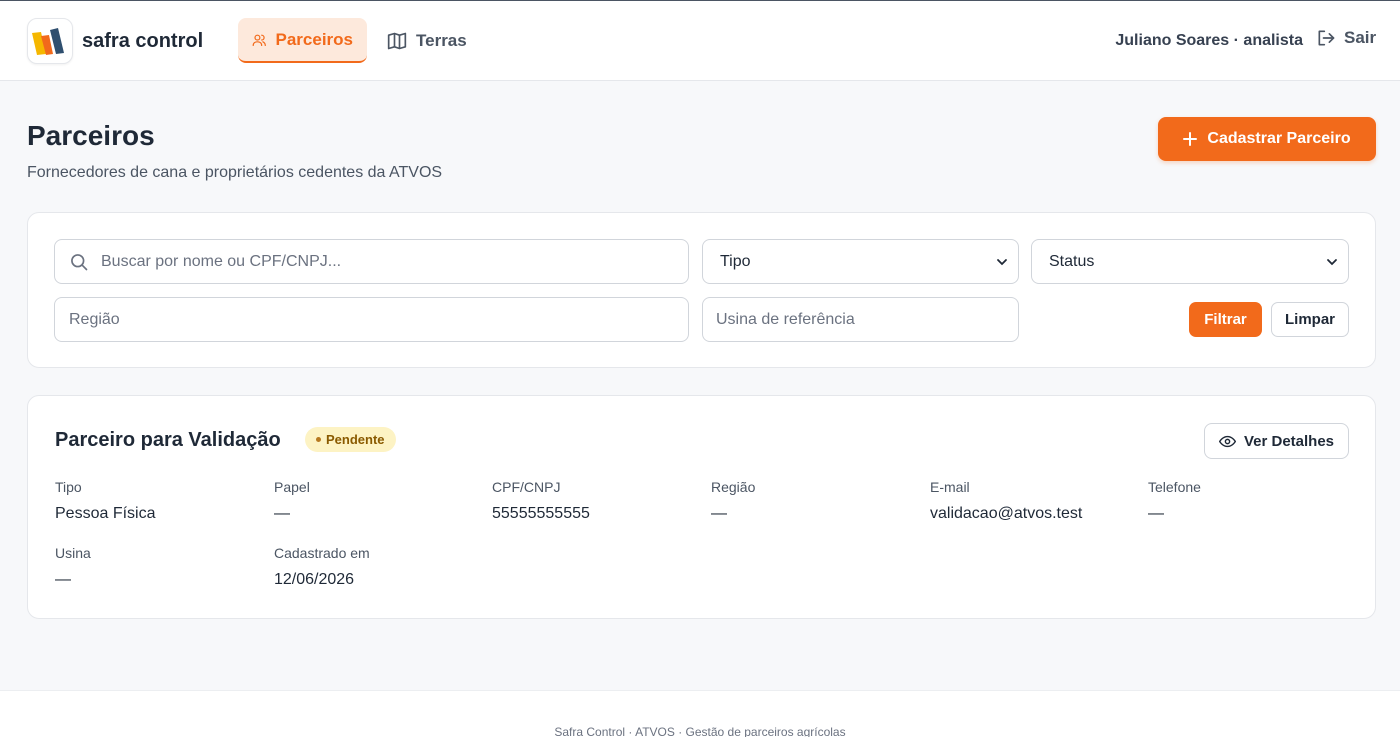 This screenshot has height=737, width=1400. What do you see at coordinates (259, 40) in the screenshot?
I see `users-icon` at bounding box center [259, 40].